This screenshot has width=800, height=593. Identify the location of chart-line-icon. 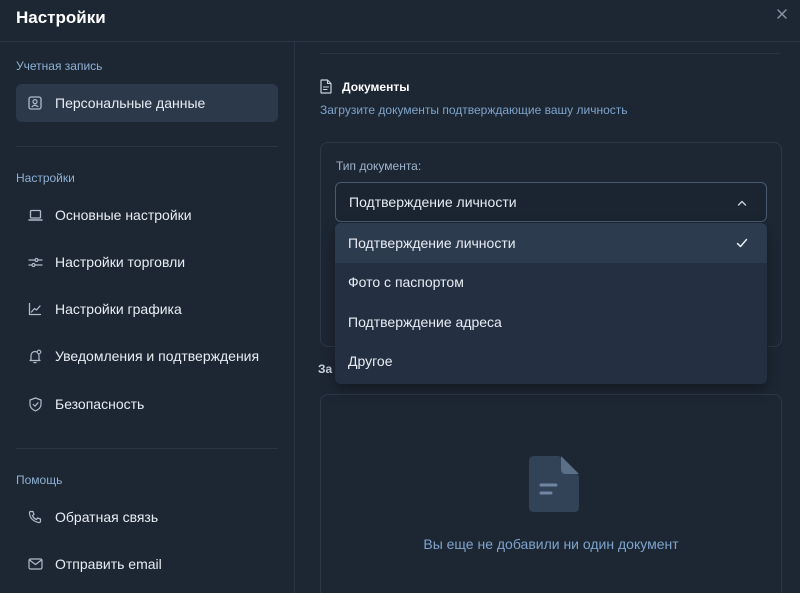
(35, 309).